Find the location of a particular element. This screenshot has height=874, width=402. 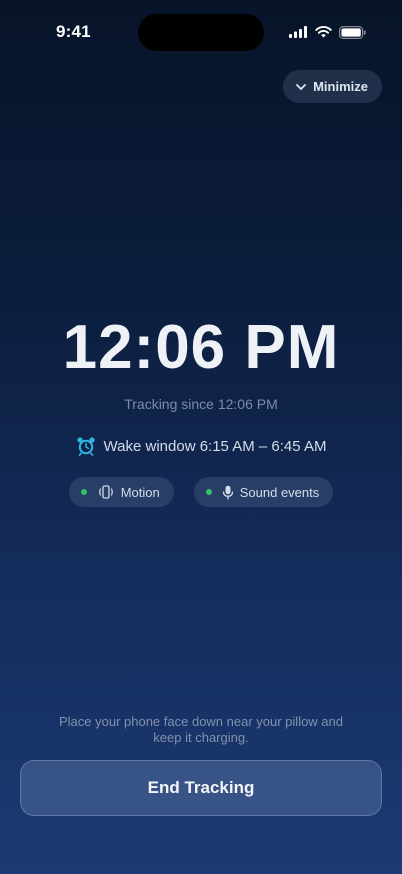

wifi-icon is located at coordinates (323, 32).